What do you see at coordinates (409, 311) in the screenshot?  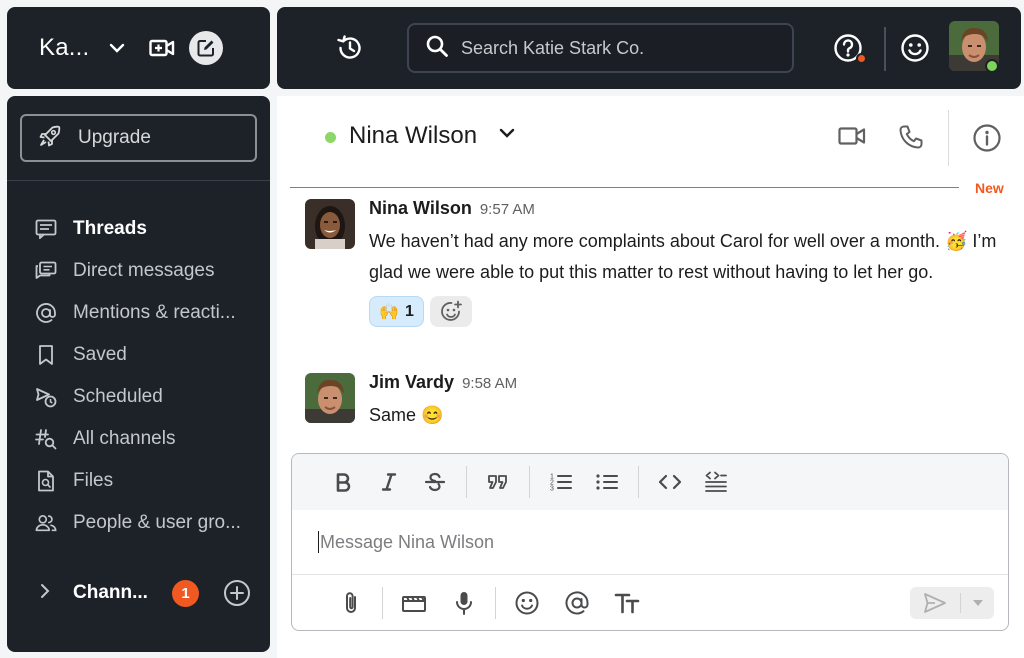 I see `reaction-count: 1` at bounding box center [409, 311].